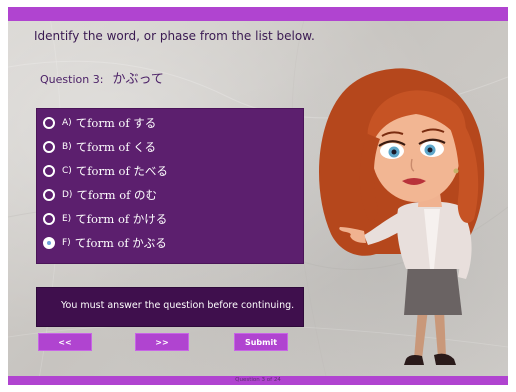 The height and width of the screenshot is (392, 516). I want to click on option-e: E) てform of かける, so click(168, 219).